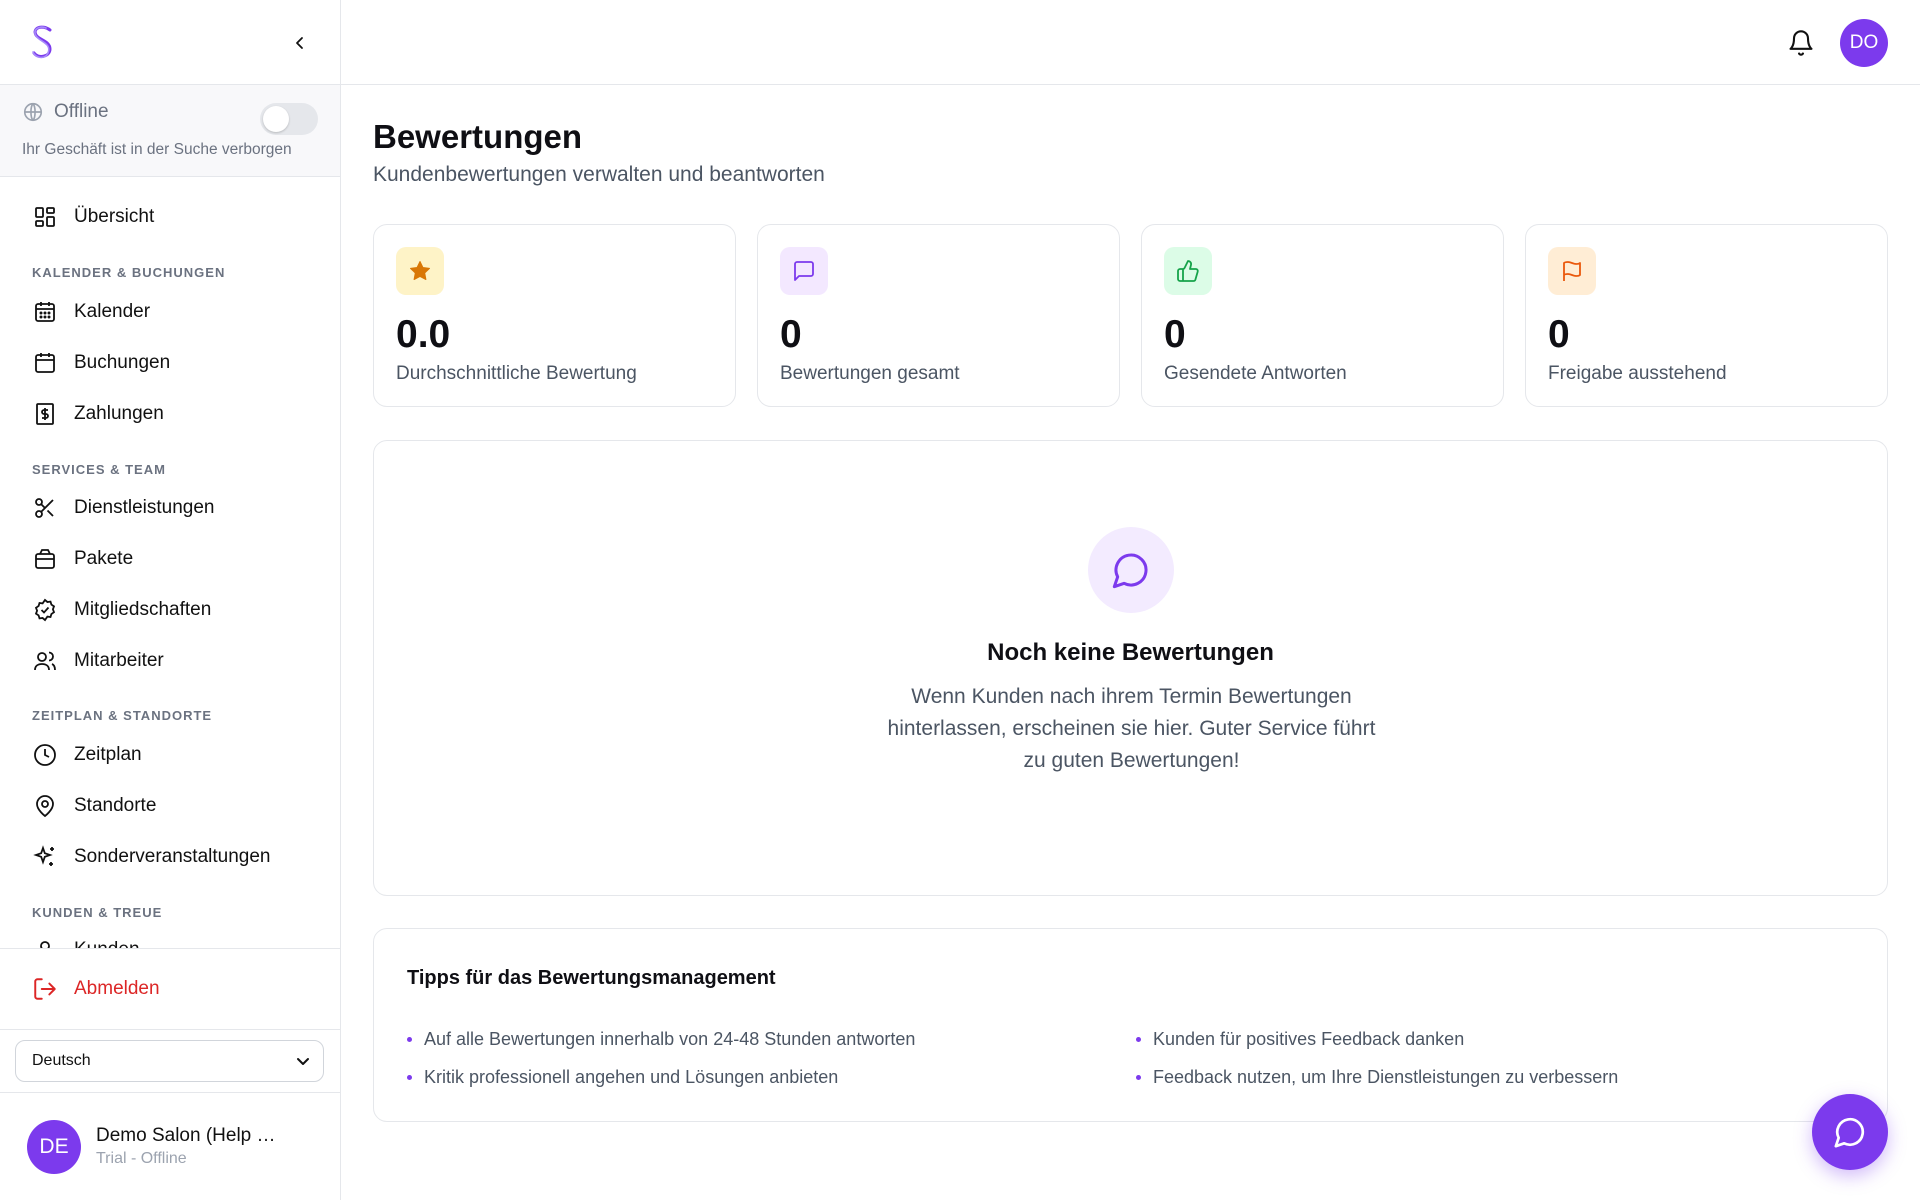 Image resolution: width=1920 pixels, height=1200 pixels. I want to click on layout-dashboard-icon, so click(45, 217).